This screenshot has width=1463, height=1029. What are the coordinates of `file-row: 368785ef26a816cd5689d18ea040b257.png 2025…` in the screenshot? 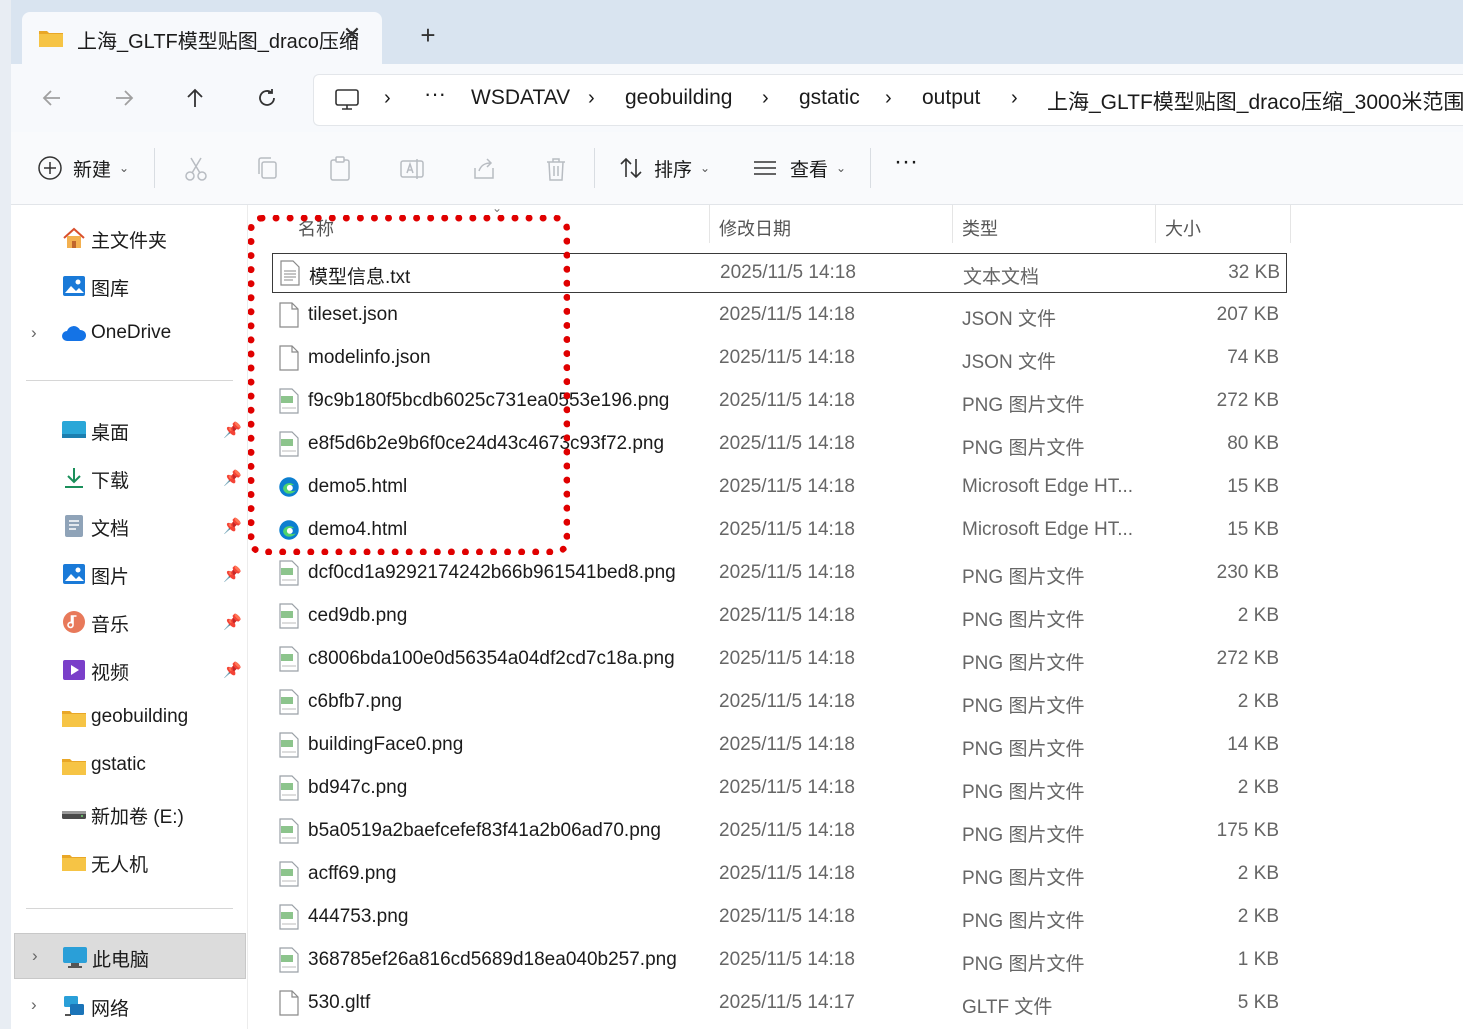 It's located at (778, 960).